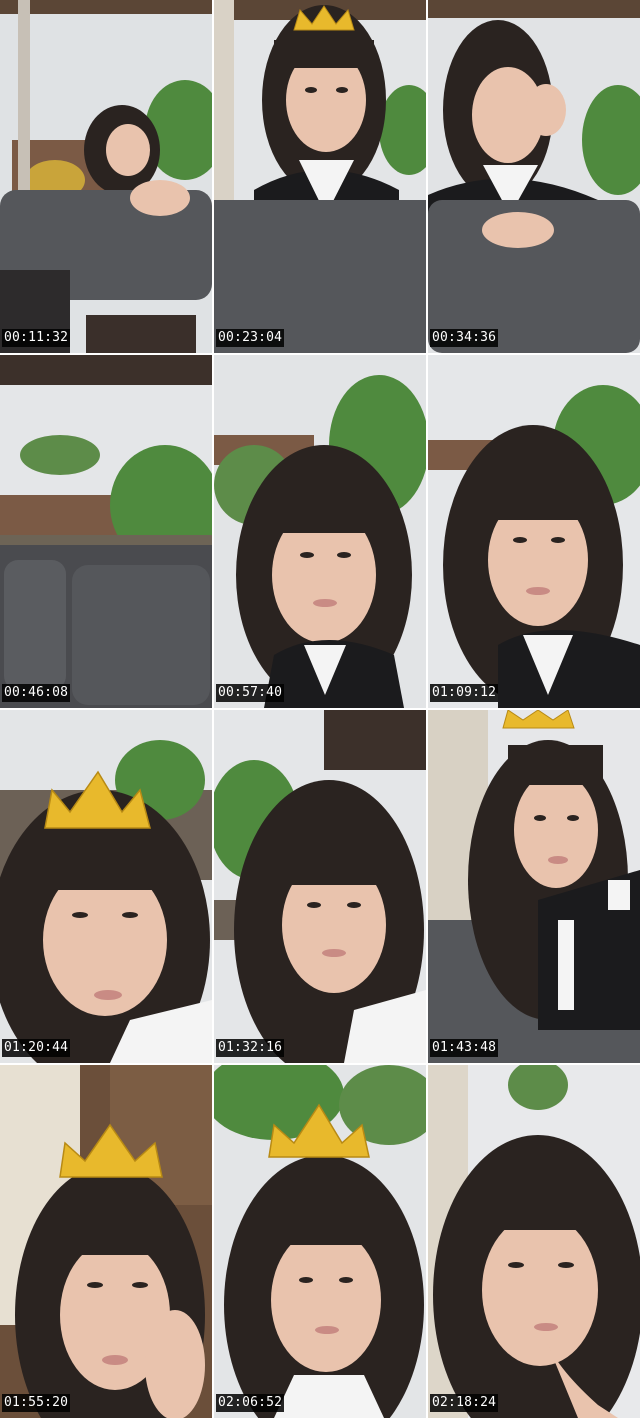 This screenshot has width=640, height=1422. I want to click on thumbnail-8-image, so click(320, 886).